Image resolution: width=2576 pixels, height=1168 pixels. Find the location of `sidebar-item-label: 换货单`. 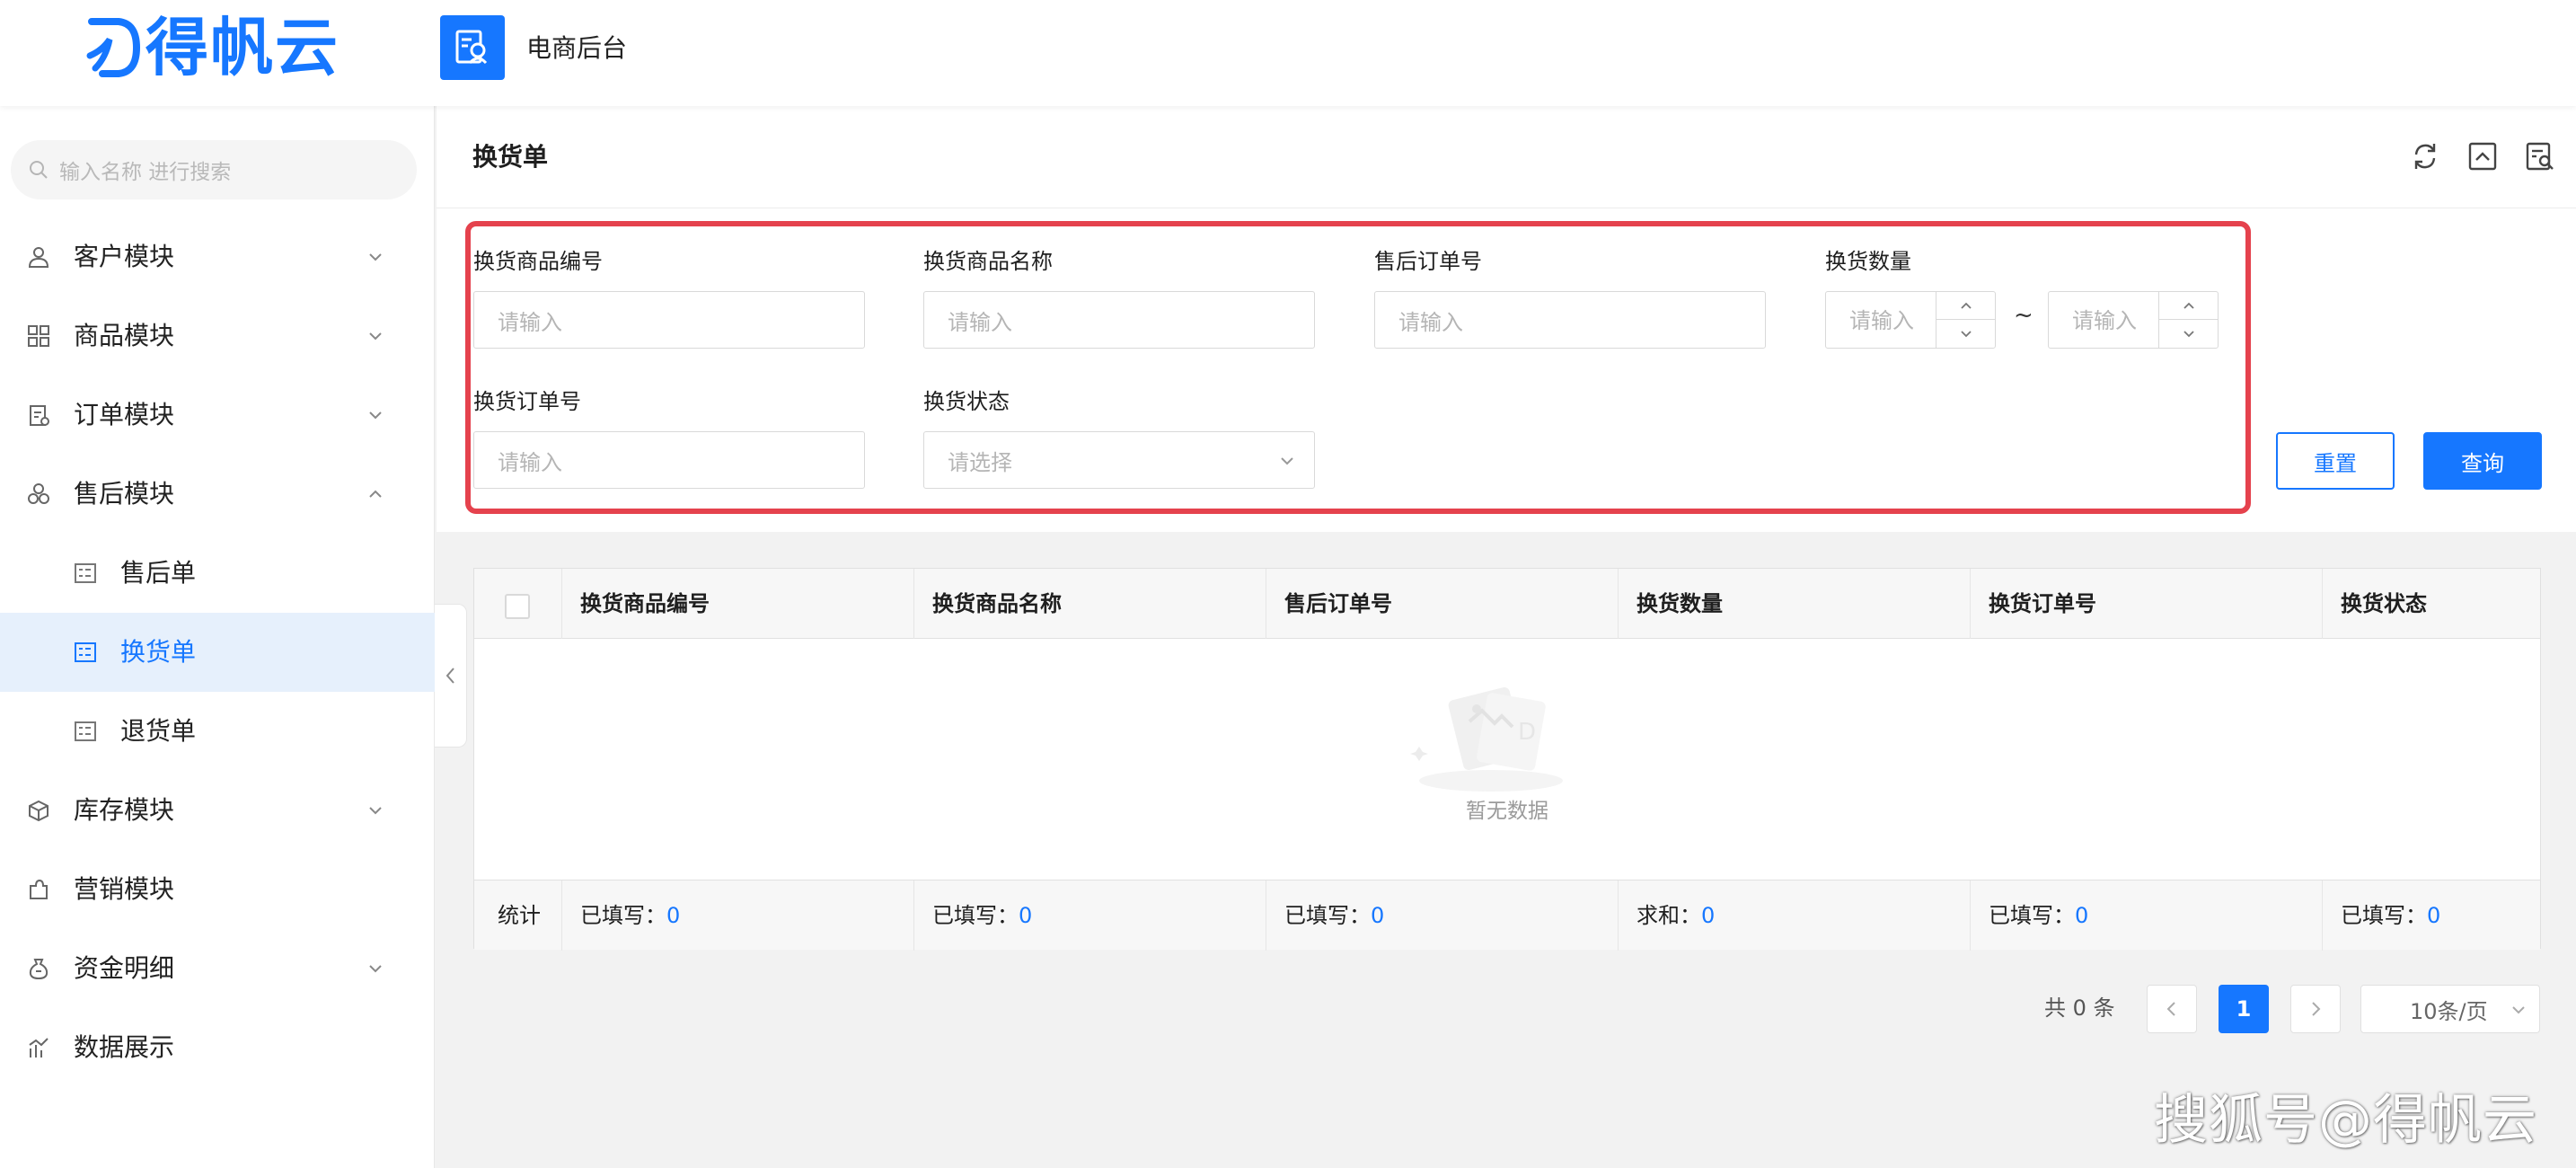

sidebar-item-label: 换货单 is located at coordinates (158, 652).